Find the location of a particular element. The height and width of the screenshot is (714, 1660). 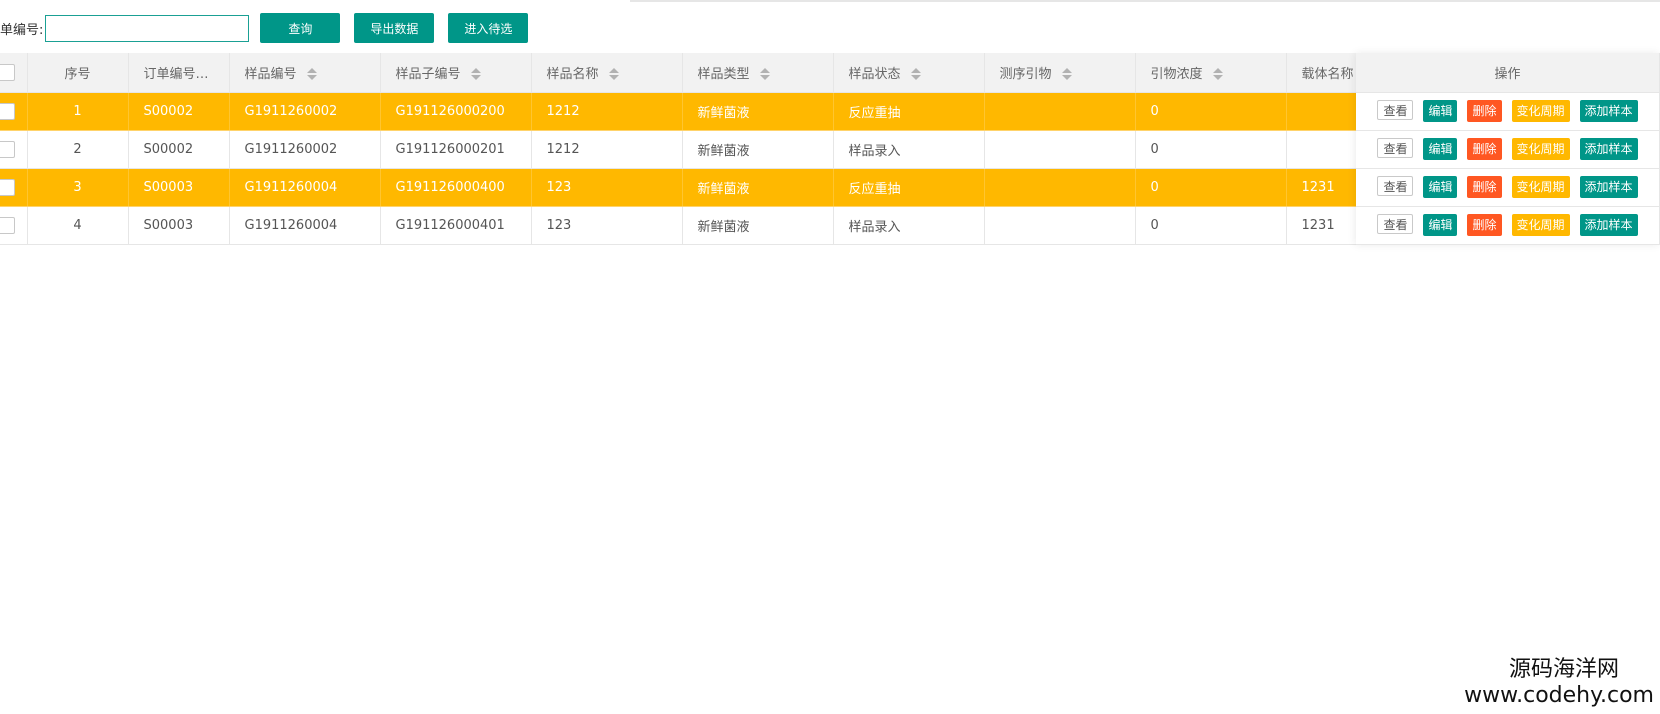

cell-index: 2 is located at coordinates (78, 149).